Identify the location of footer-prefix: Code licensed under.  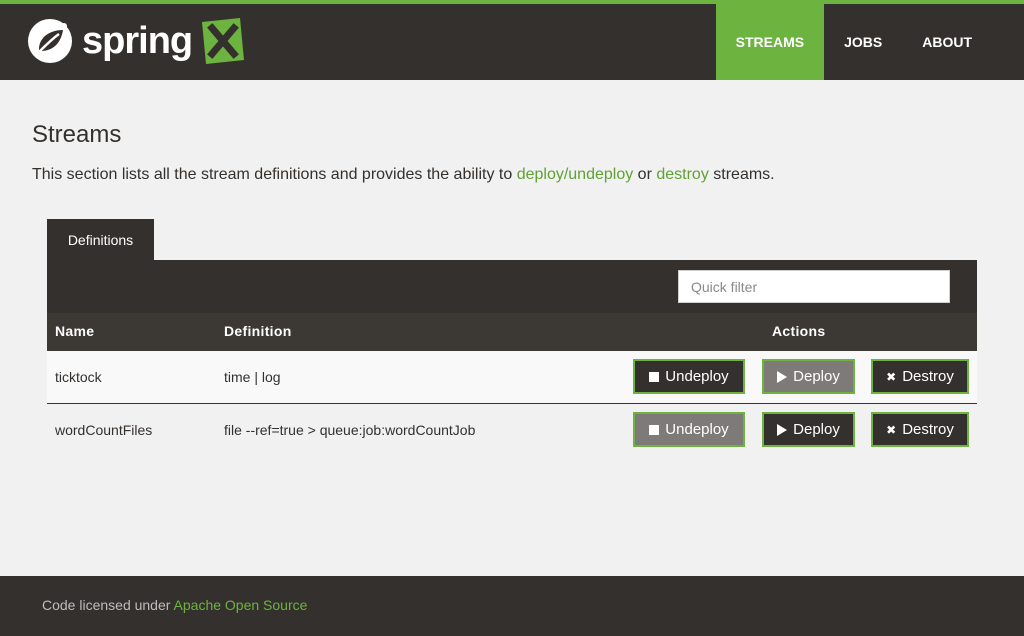
(108, 605).